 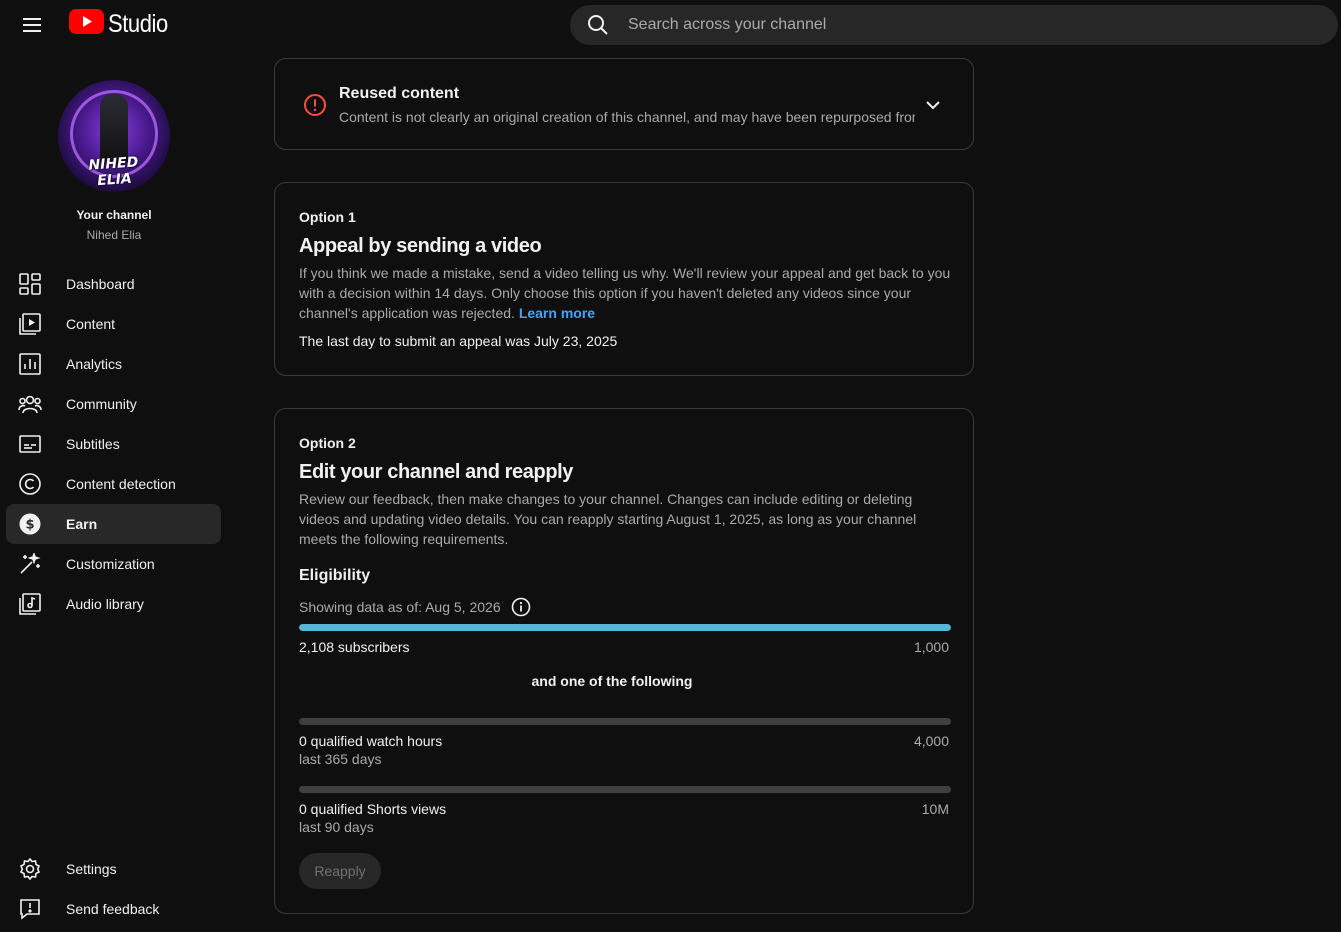 I want to click on sidebar-item-label: Send feedback, so click(x=113, y=909).